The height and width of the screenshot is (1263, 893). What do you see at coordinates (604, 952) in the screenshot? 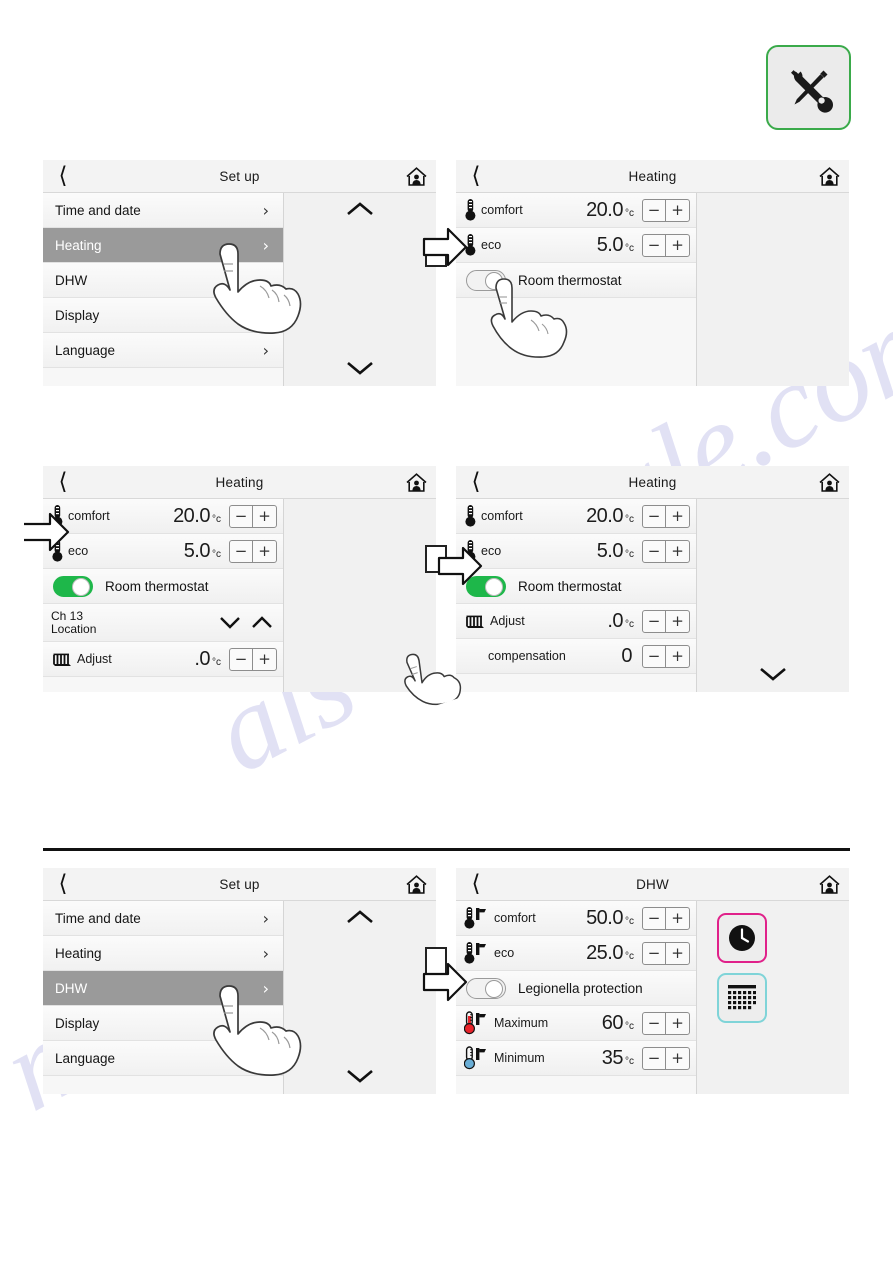
I see `row-value: 25.0` at bounding box center [604, 952].